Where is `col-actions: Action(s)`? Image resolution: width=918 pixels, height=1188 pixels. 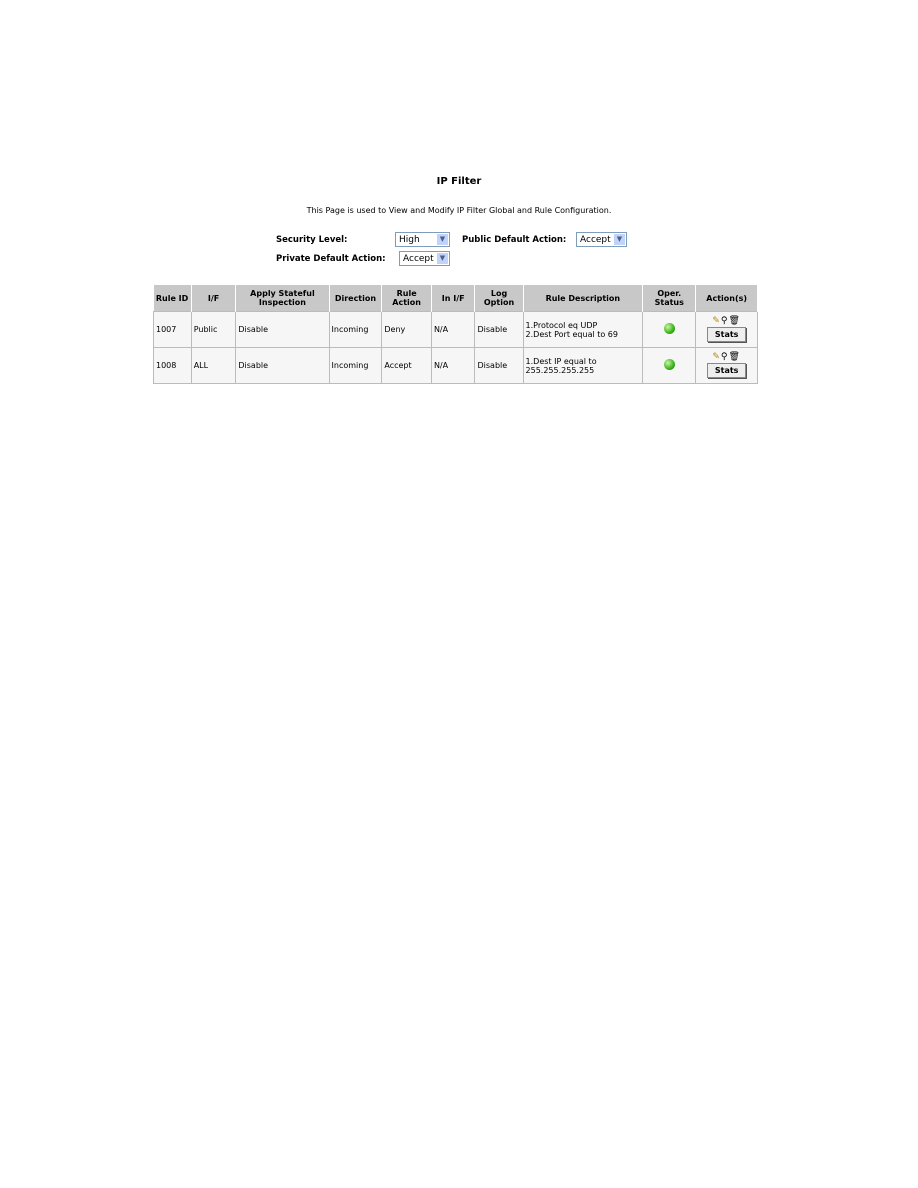 col-actions: Action(s) is located at coordinates (726, 298).